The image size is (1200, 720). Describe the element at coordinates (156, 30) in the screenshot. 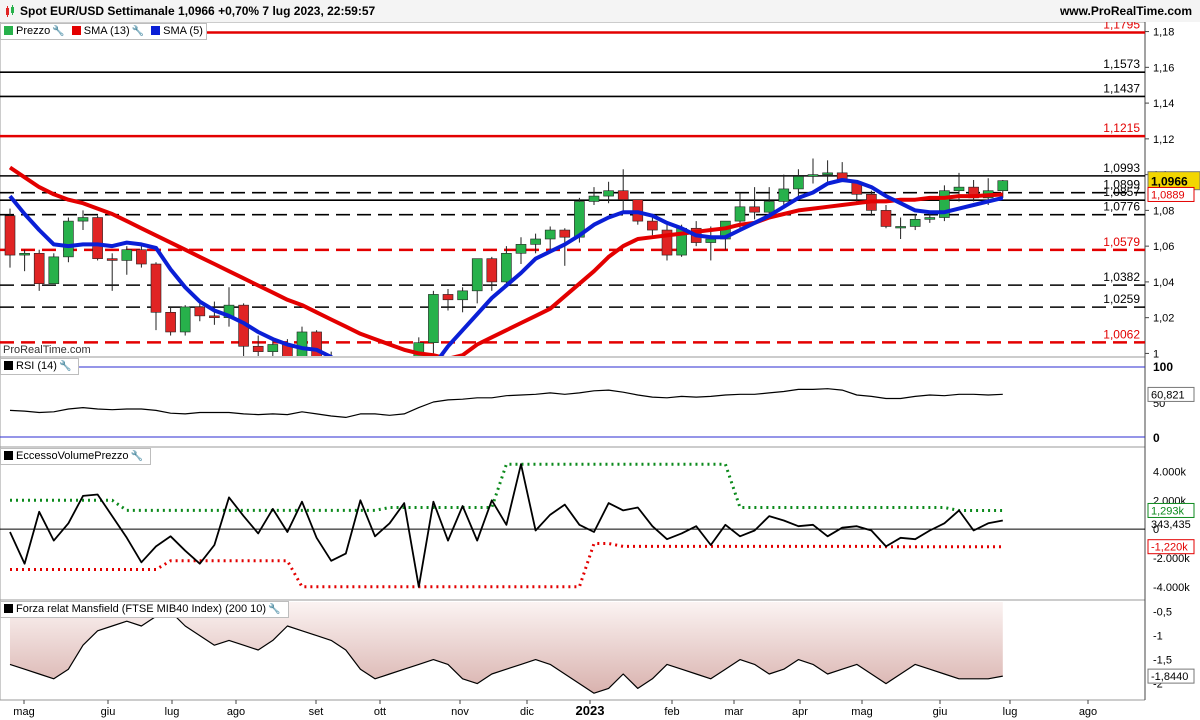

I see `sma5-swatch` at that location.